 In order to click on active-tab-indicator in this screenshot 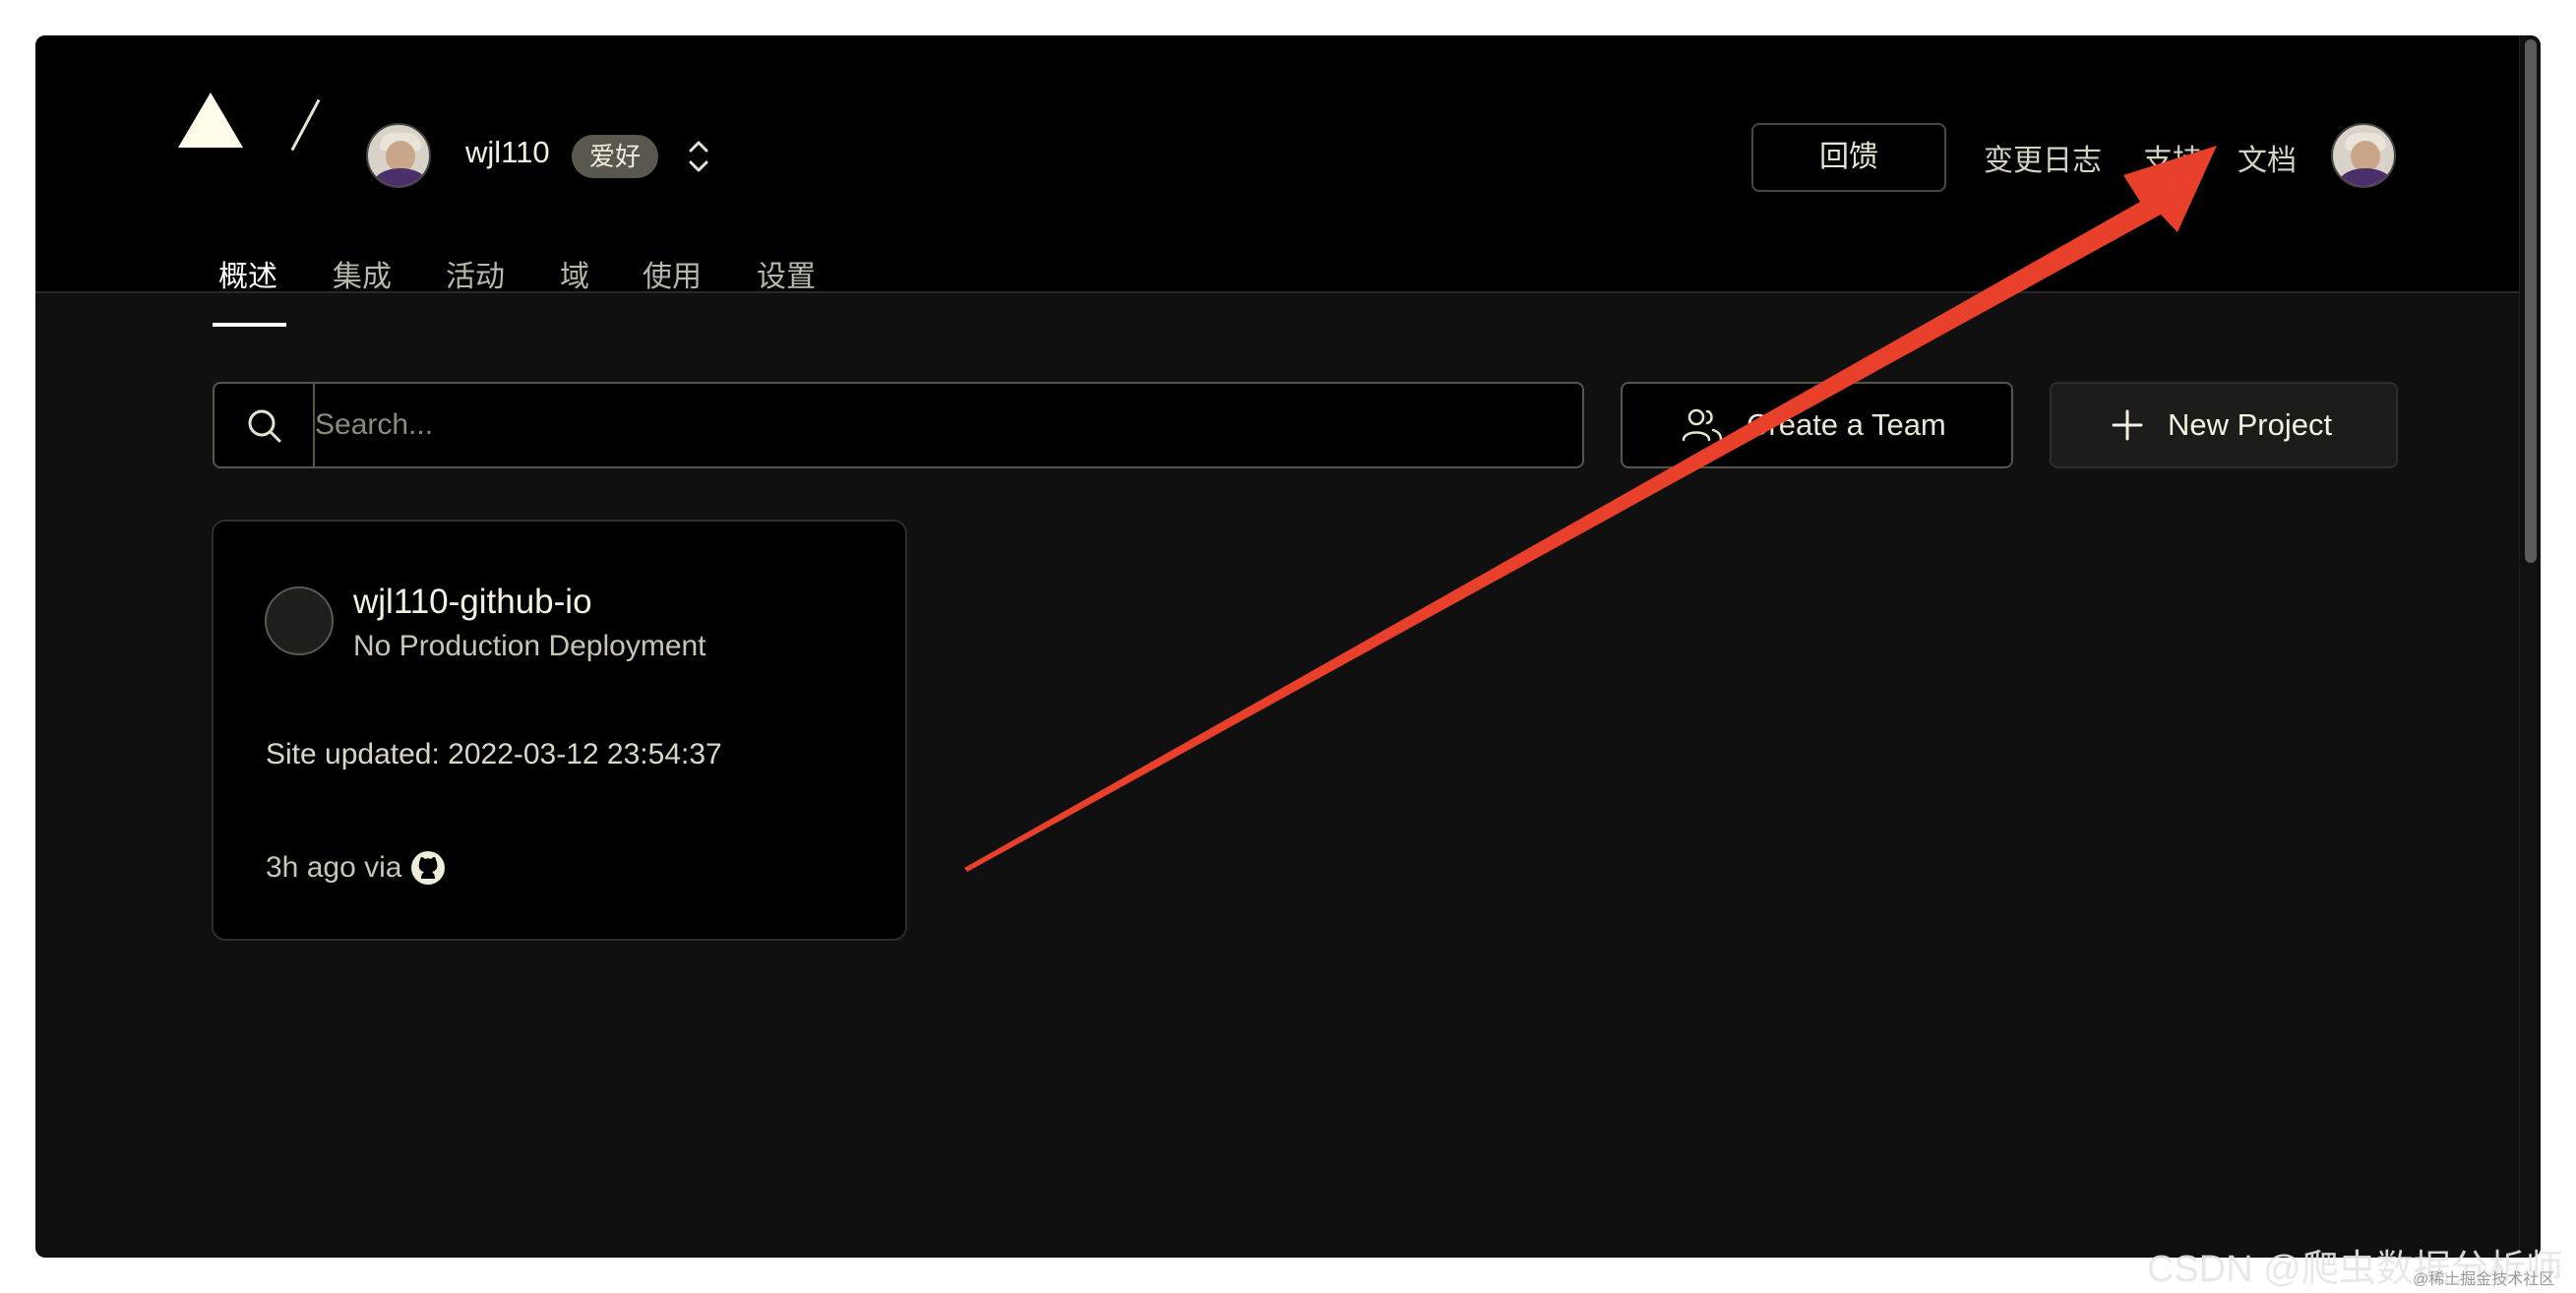, I will do `click(249, 325)`.